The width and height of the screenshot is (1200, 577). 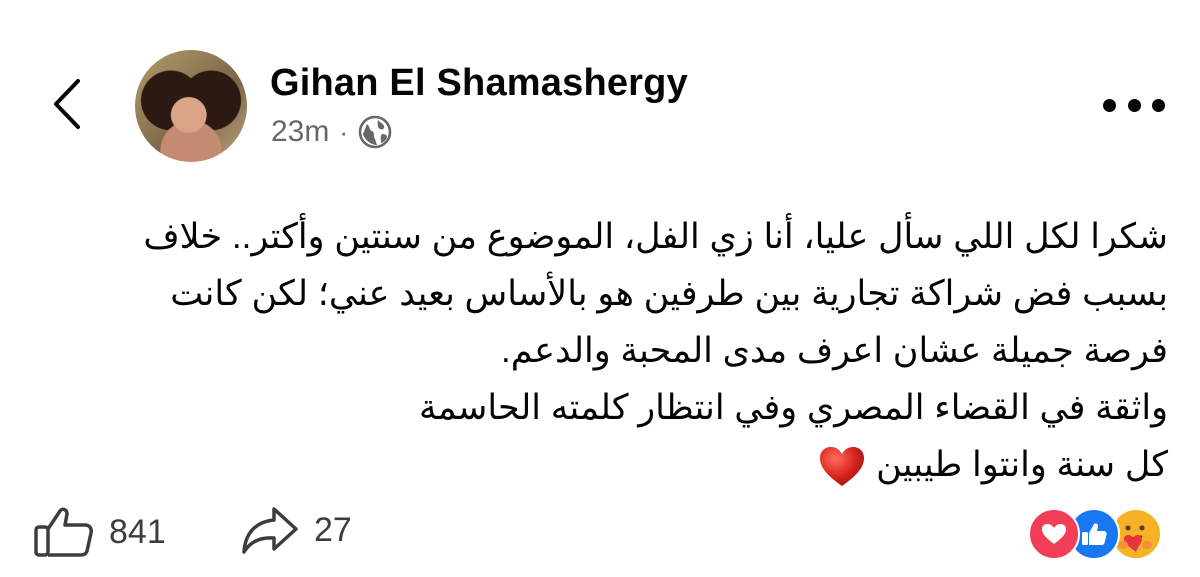 What do you see at coordinates (191, 106) in the screenshot?
I see `avatar` at bounding box center [191, 106].